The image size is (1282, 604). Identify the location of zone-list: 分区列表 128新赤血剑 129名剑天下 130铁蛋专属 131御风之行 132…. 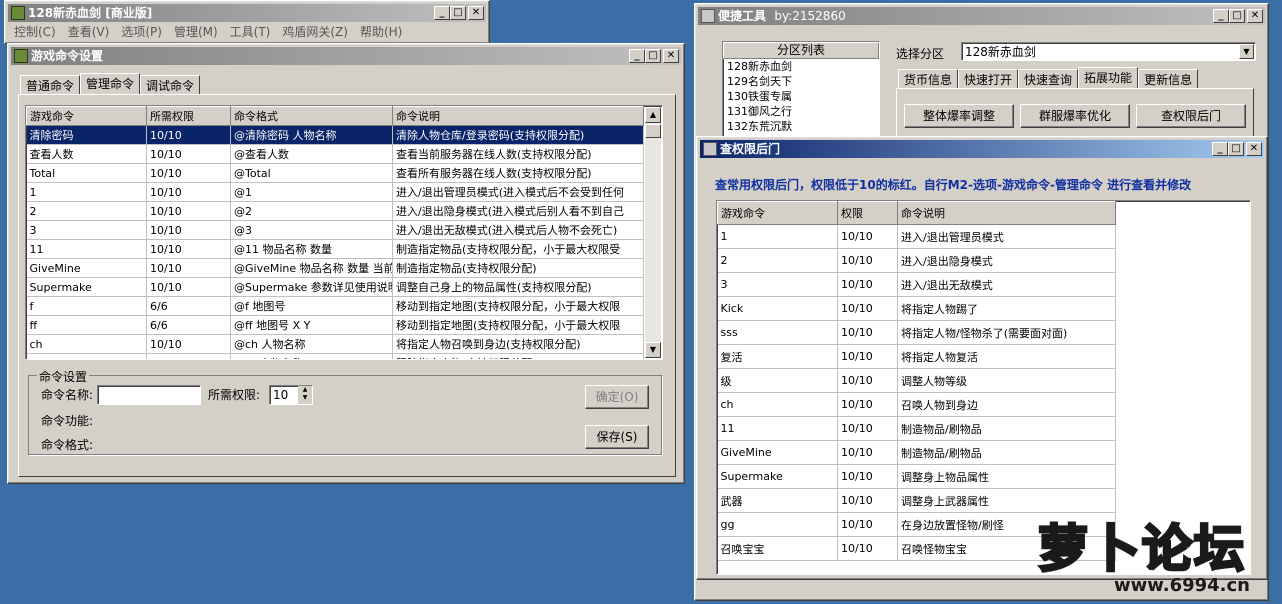
(801, 91).